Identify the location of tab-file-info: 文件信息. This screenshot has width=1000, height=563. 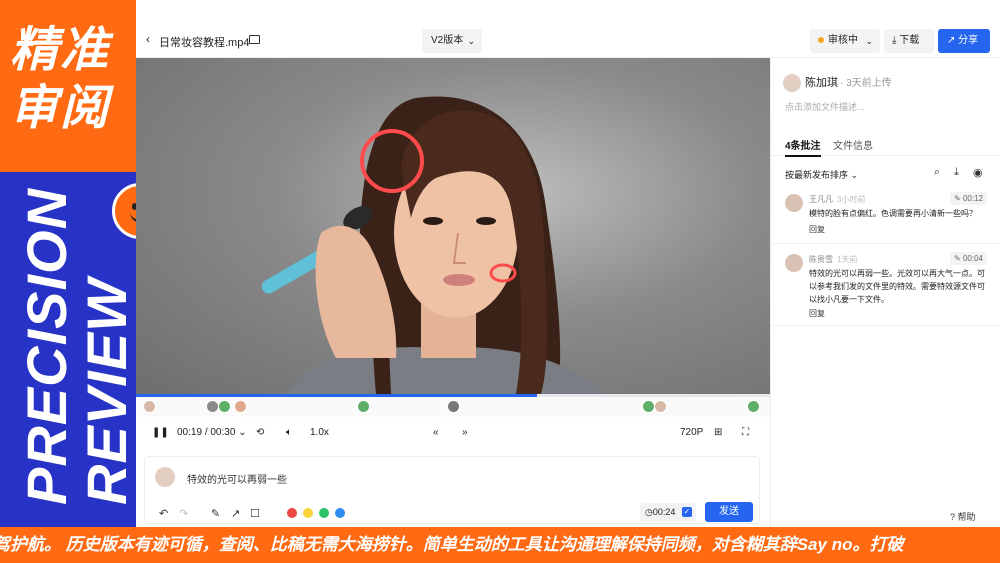
(853, 144).